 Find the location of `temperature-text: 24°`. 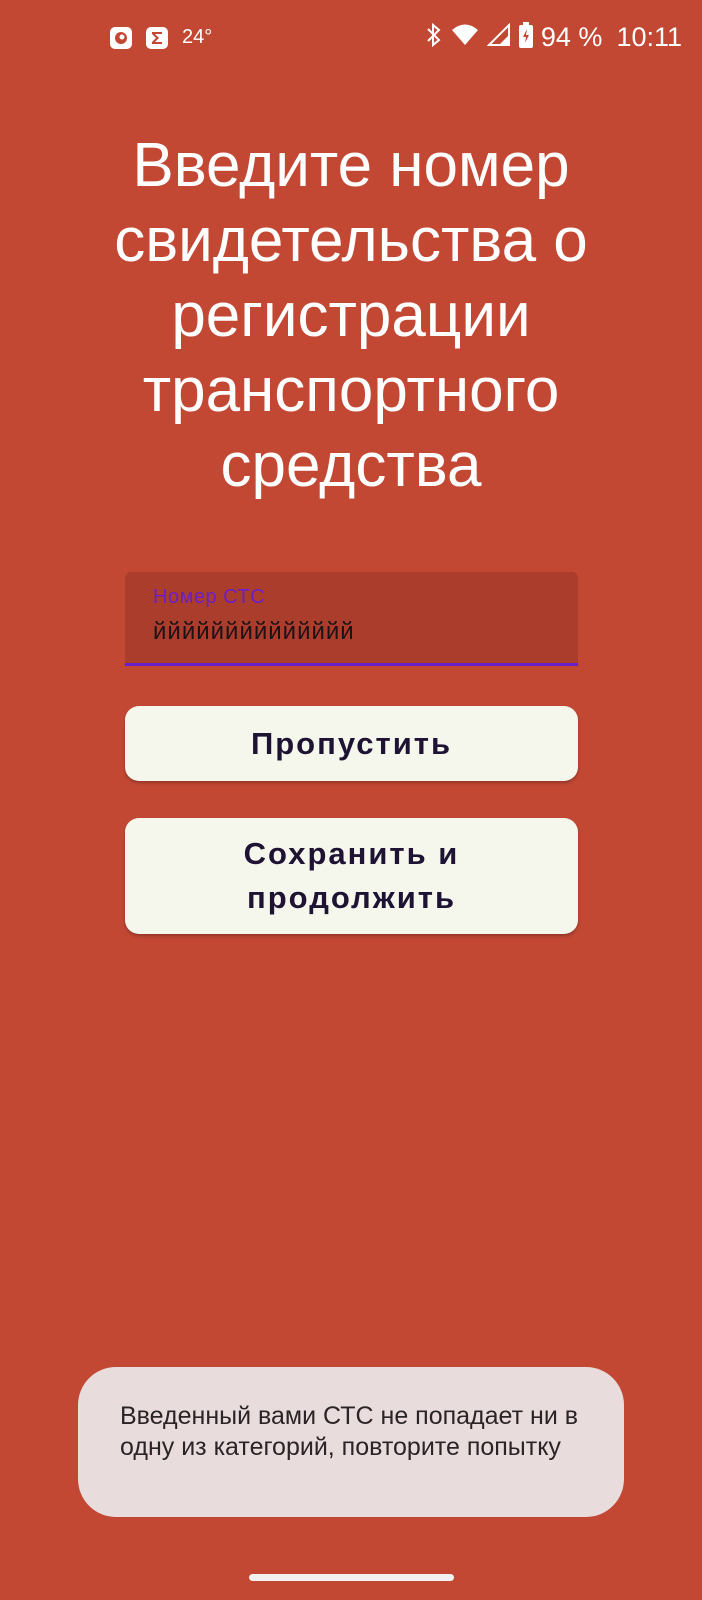

temperature-text: 24° is located at coordinates (197, 37).